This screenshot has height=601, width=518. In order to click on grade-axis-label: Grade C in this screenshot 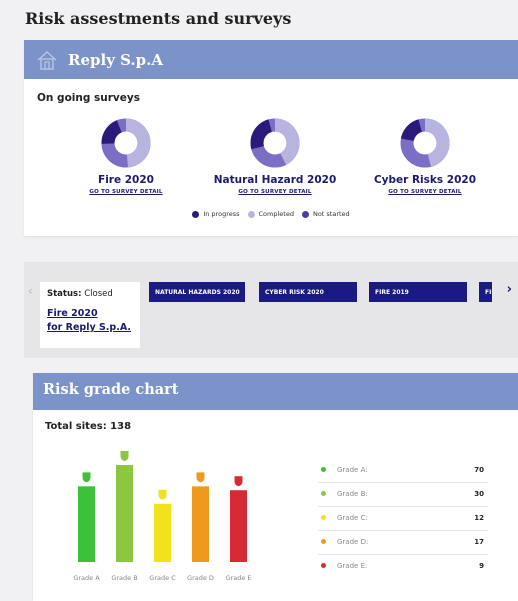, I will do `click(162, 578)`.